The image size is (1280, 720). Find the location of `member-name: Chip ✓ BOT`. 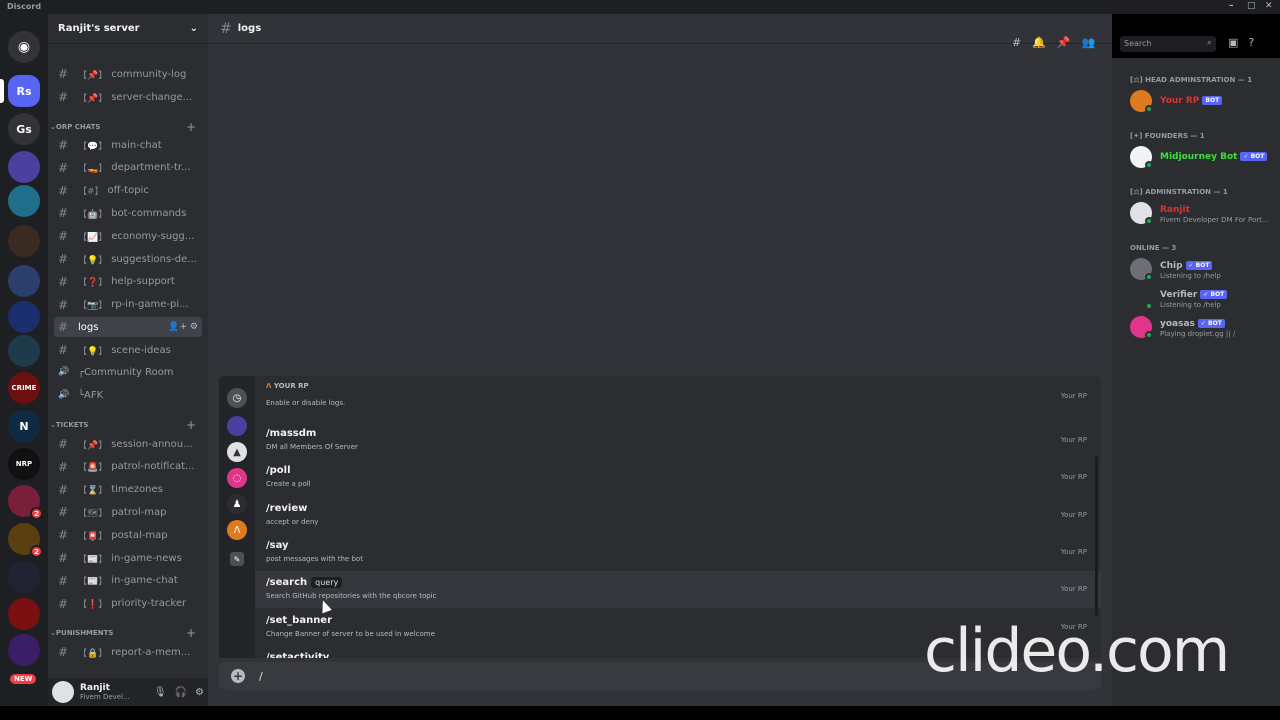

member-name: Chip ✓ BOT is located at coordinates (1186, 266).